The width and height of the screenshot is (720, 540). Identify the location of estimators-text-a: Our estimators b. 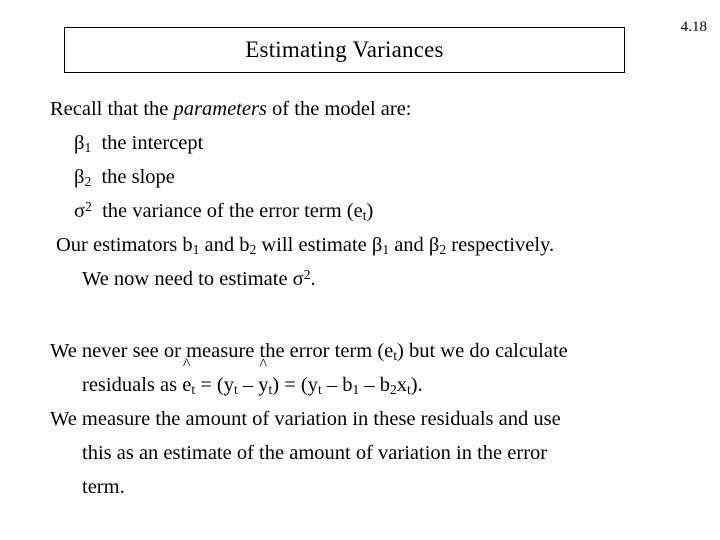
(124, 245).